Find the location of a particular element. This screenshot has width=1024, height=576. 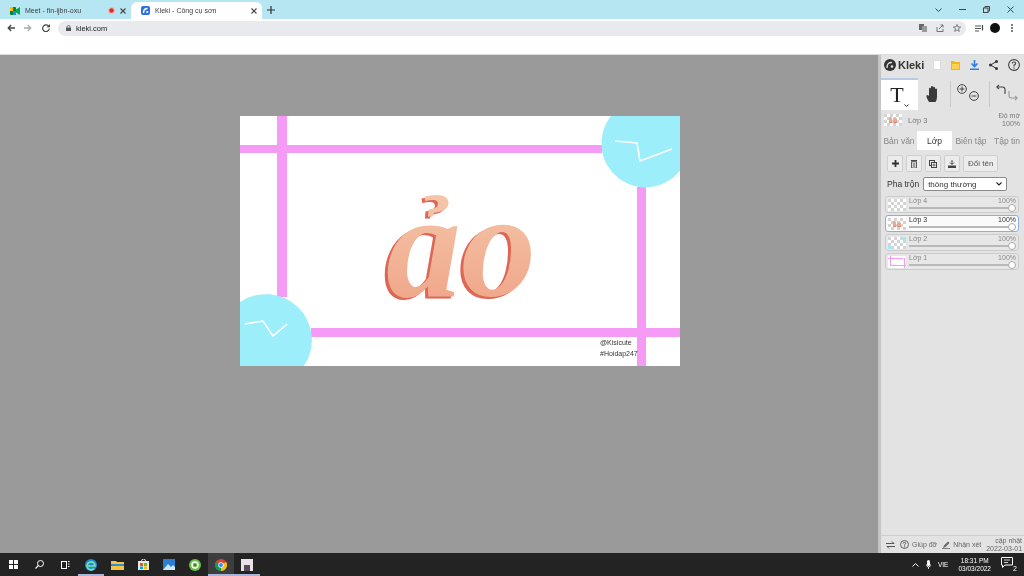

back-icon is located at coordinates (11, 28).